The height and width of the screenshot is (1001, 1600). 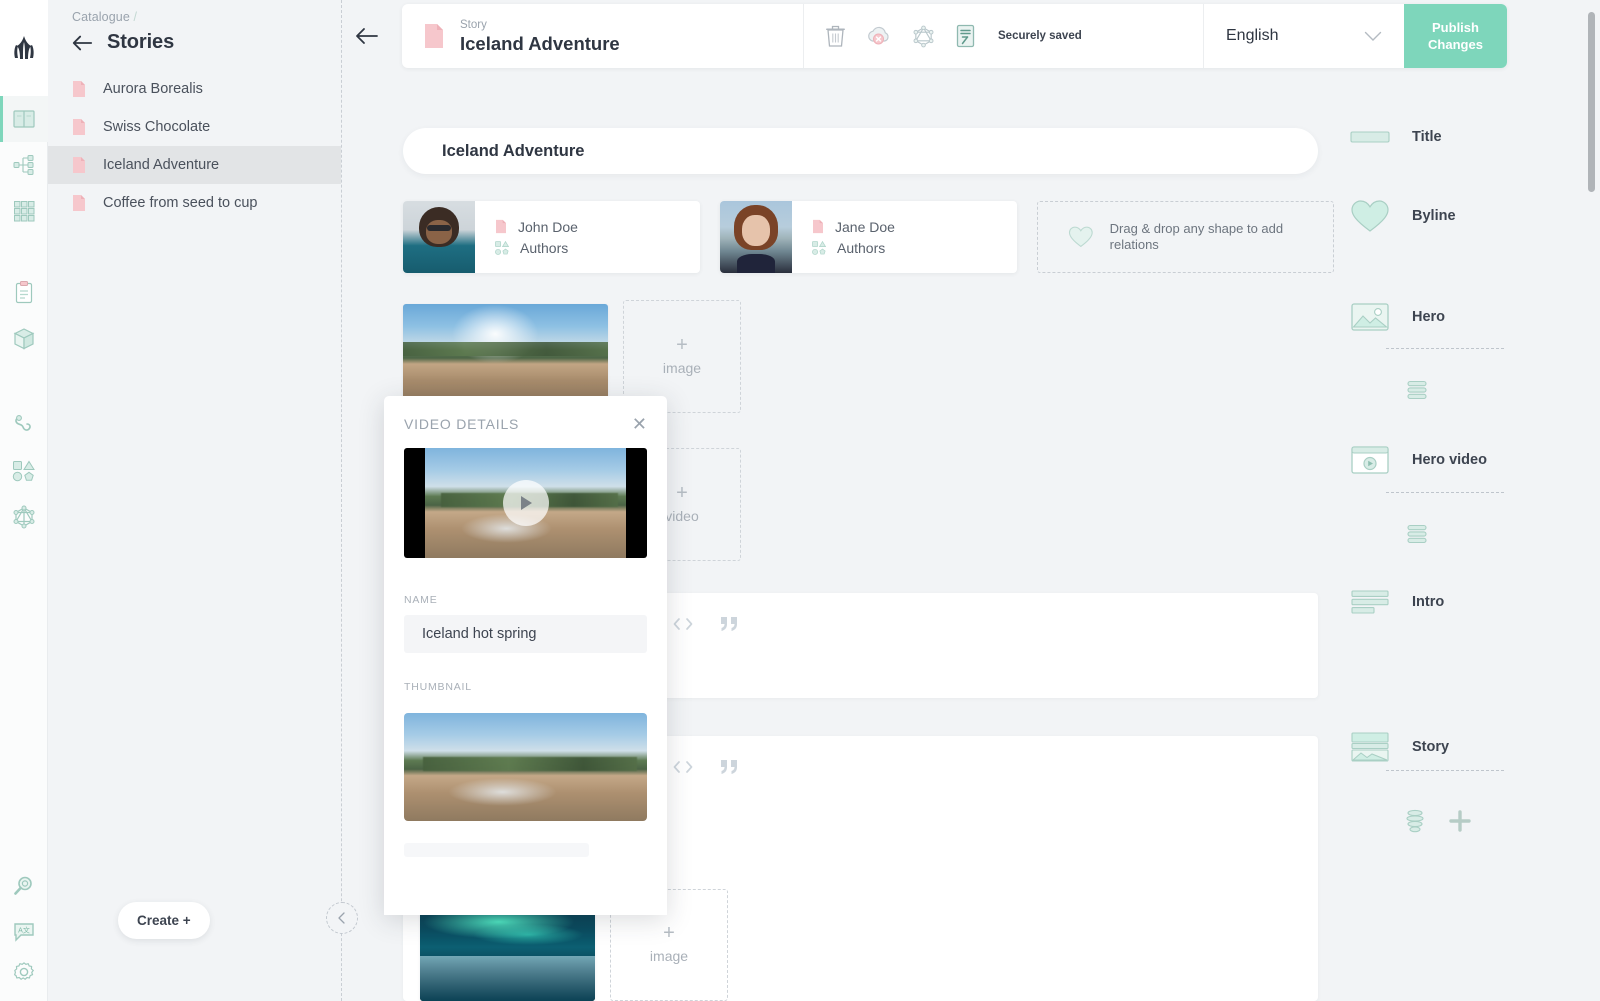 I want to click on schema-field-intro: Intro, so click(x=1397, y=602).